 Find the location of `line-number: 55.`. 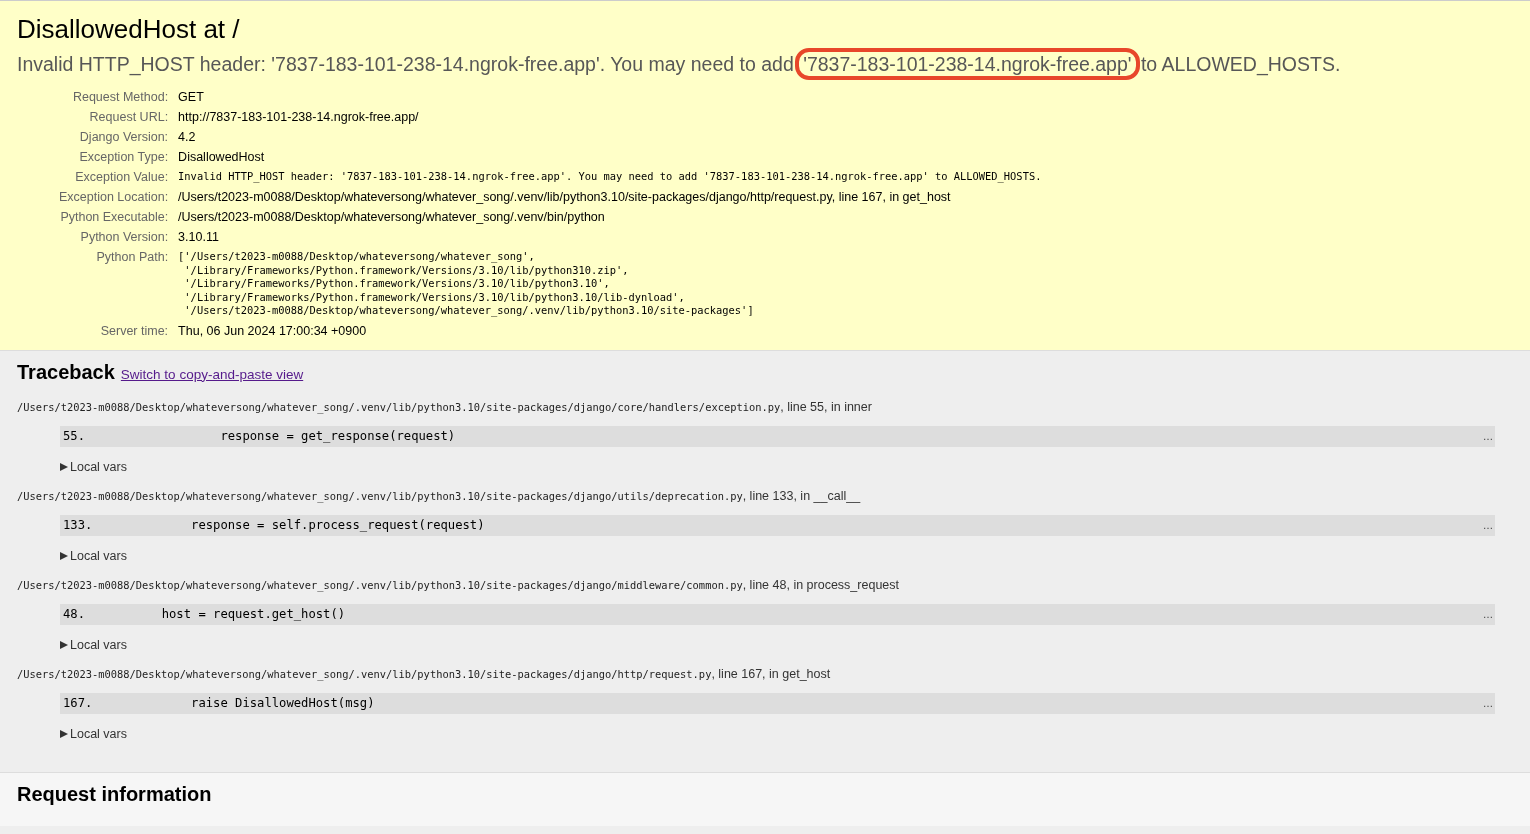

line-number: 55. is located at coordinates (74, 436).